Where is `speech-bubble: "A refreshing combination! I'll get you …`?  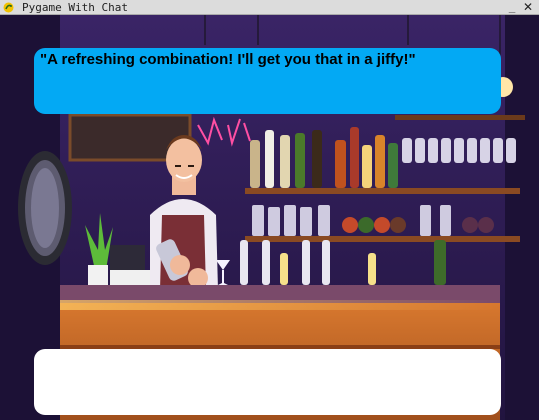
speech-bubble: "A refreshing combination! I'll get you … is located at coordinates (267, 81).